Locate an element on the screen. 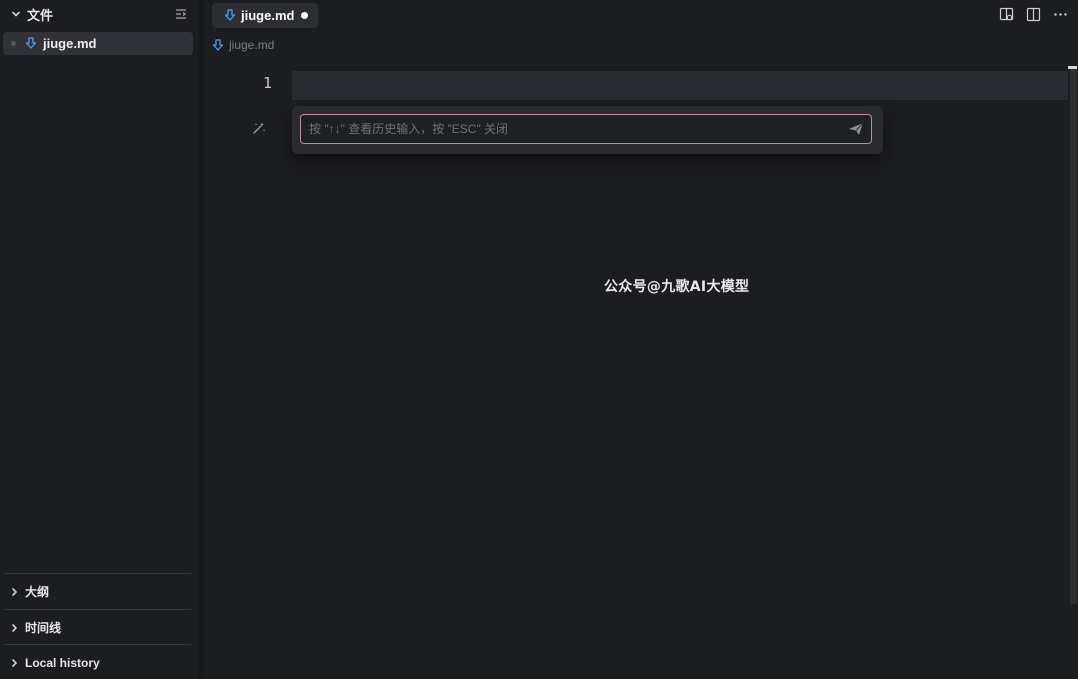 Image resolution: width=1078 pixels, height=679 pixels. files-section-header: 文件 is located at coordinates (99, 14).